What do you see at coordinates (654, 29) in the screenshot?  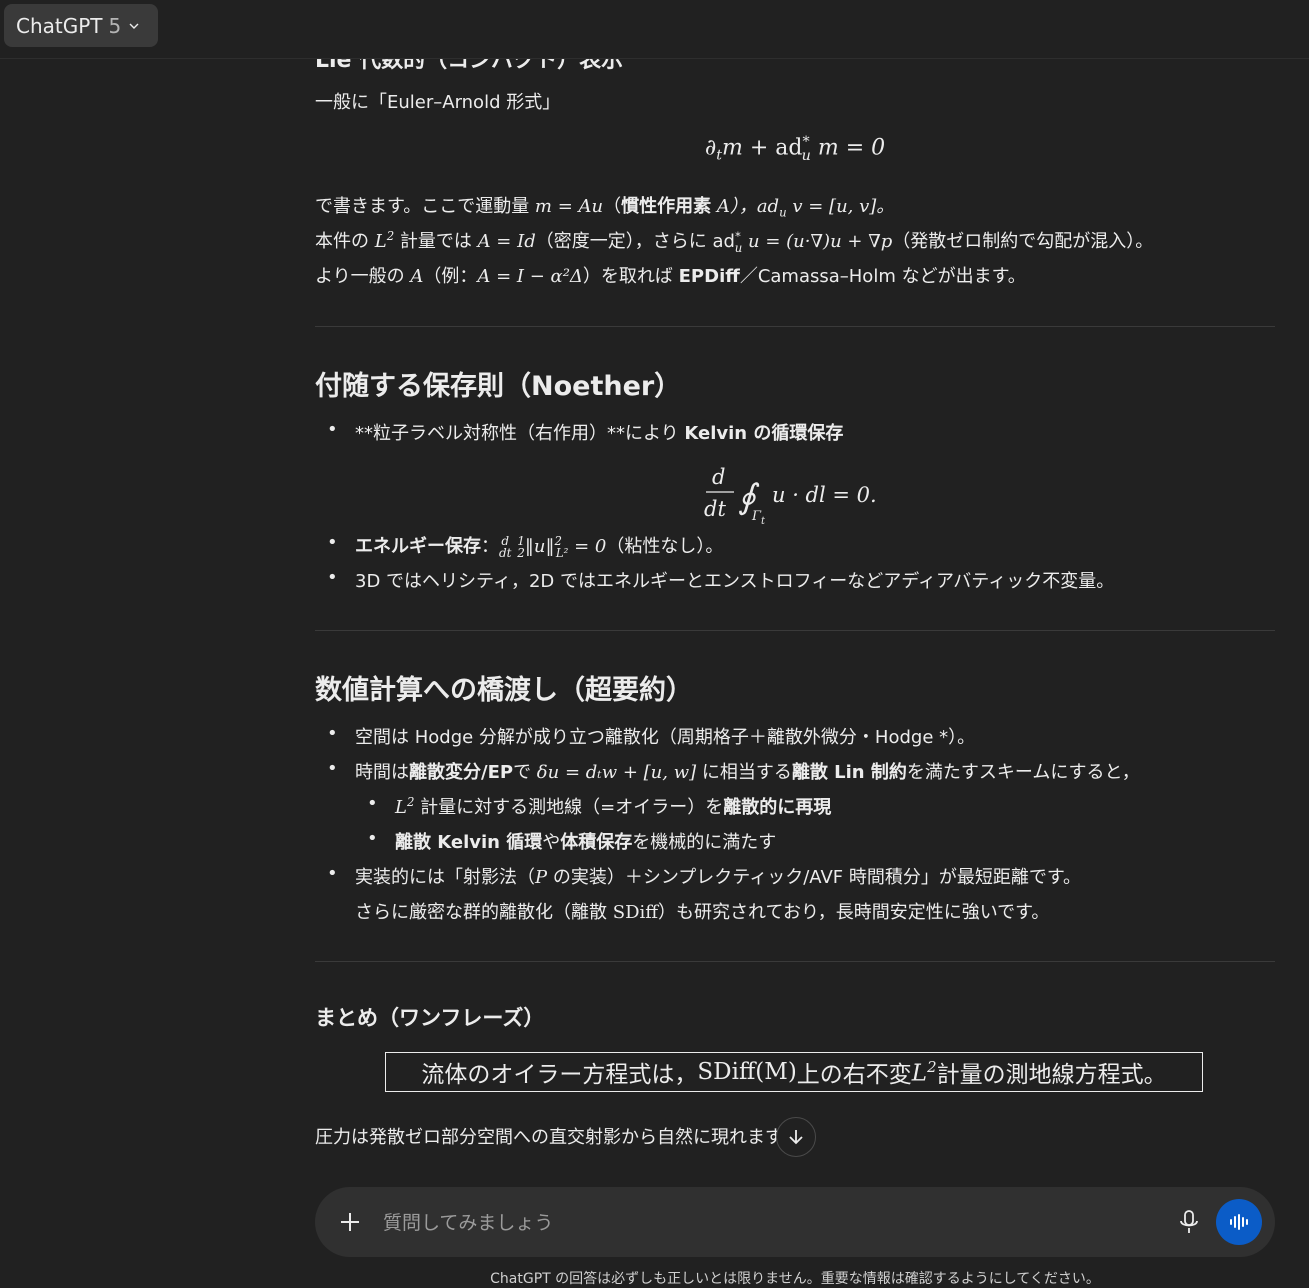 I see `top-bar: ChatGPT 5` at bounding box center [654, 29].